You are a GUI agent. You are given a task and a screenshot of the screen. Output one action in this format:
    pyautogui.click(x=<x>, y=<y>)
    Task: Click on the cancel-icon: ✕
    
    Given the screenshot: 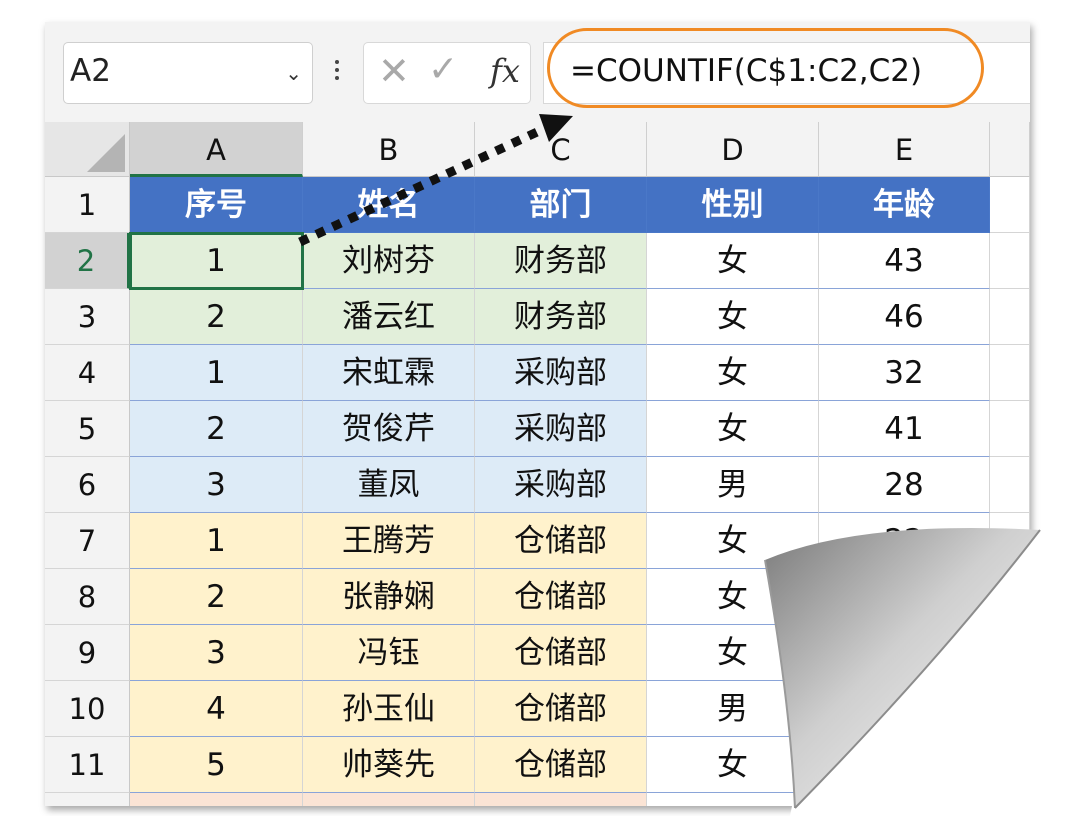 What is the action you would take?
    pyautogui.click(x=394, y=71)
    